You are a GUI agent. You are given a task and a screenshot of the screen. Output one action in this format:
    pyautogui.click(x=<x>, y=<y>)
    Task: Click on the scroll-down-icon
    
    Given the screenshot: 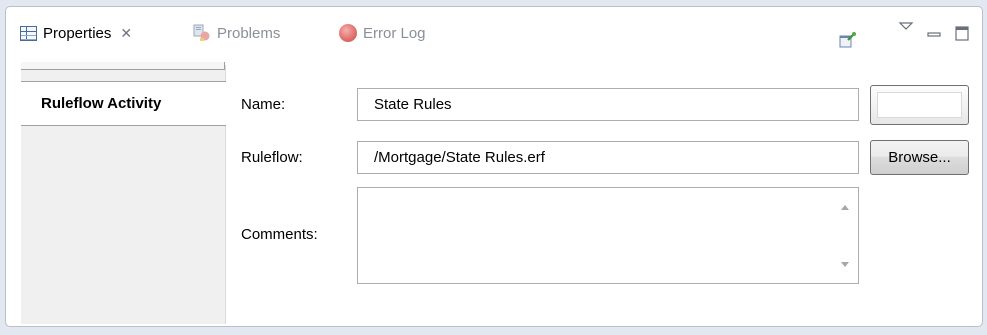 What is the action you would take?
    pyautogui.click(x=845, y=264)
    